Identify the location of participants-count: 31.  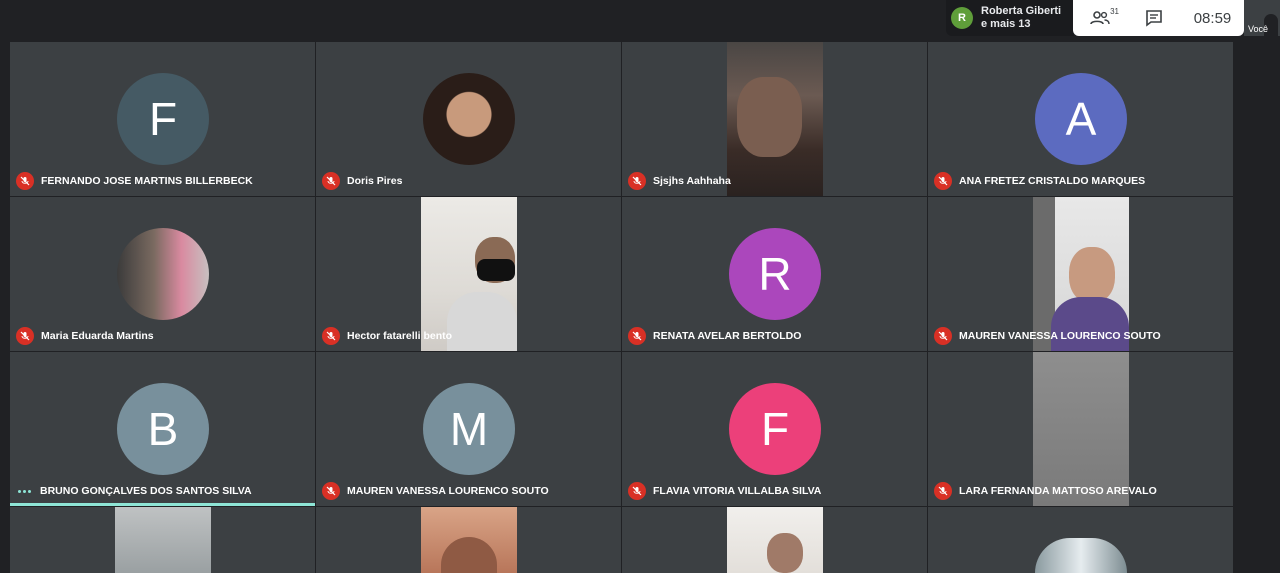
(1114, 11).